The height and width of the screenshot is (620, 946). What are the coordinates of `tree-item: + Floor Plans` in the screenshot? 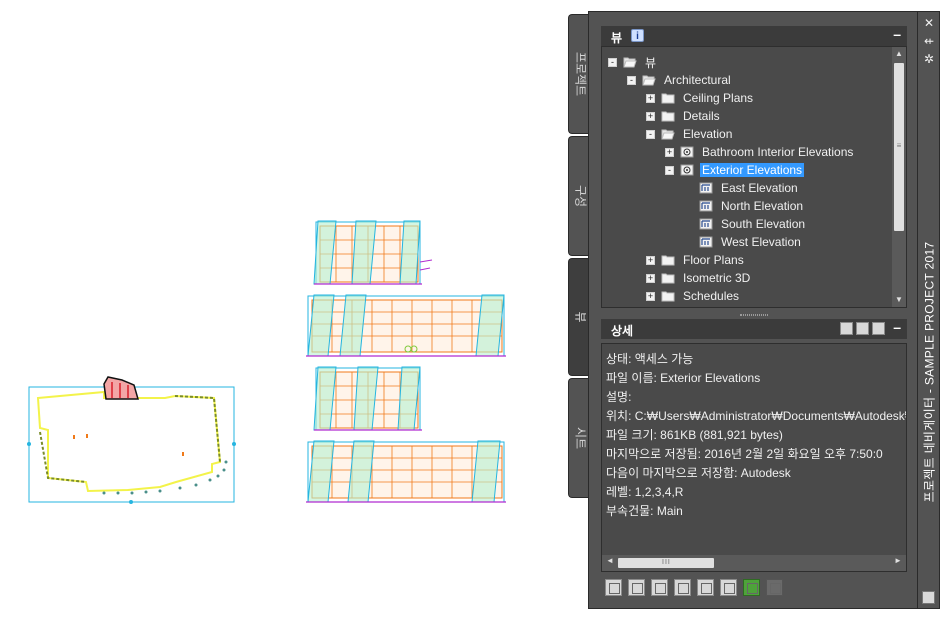 It's located at (696, 260).